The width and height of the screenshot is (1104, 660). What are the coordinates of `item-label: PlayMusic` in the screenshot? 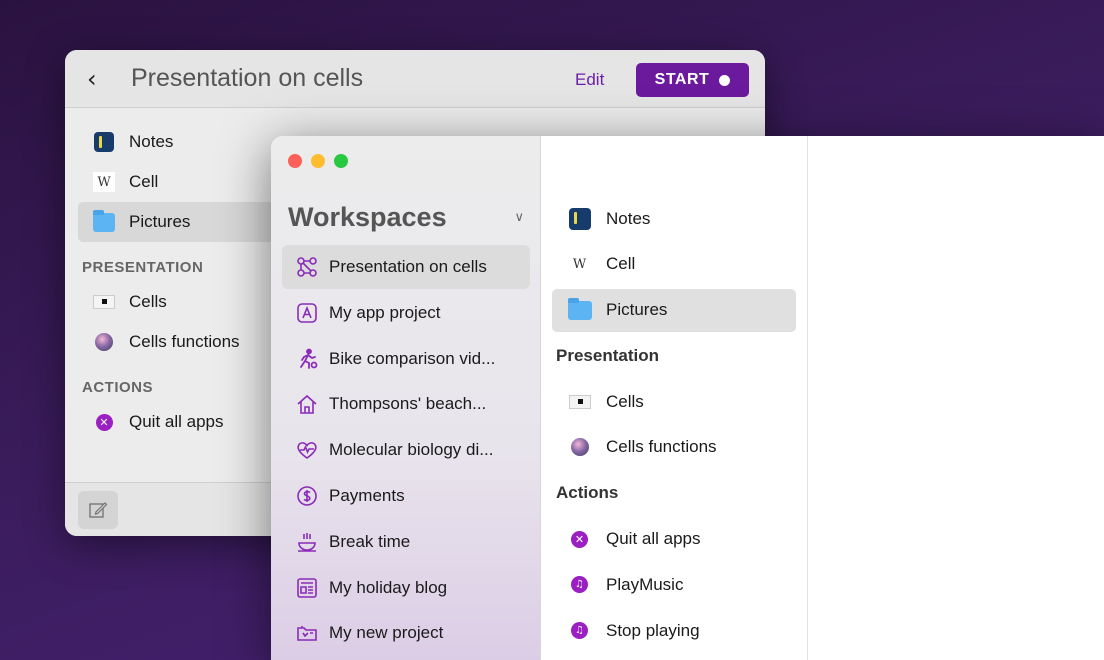 It's located at (645, 584).